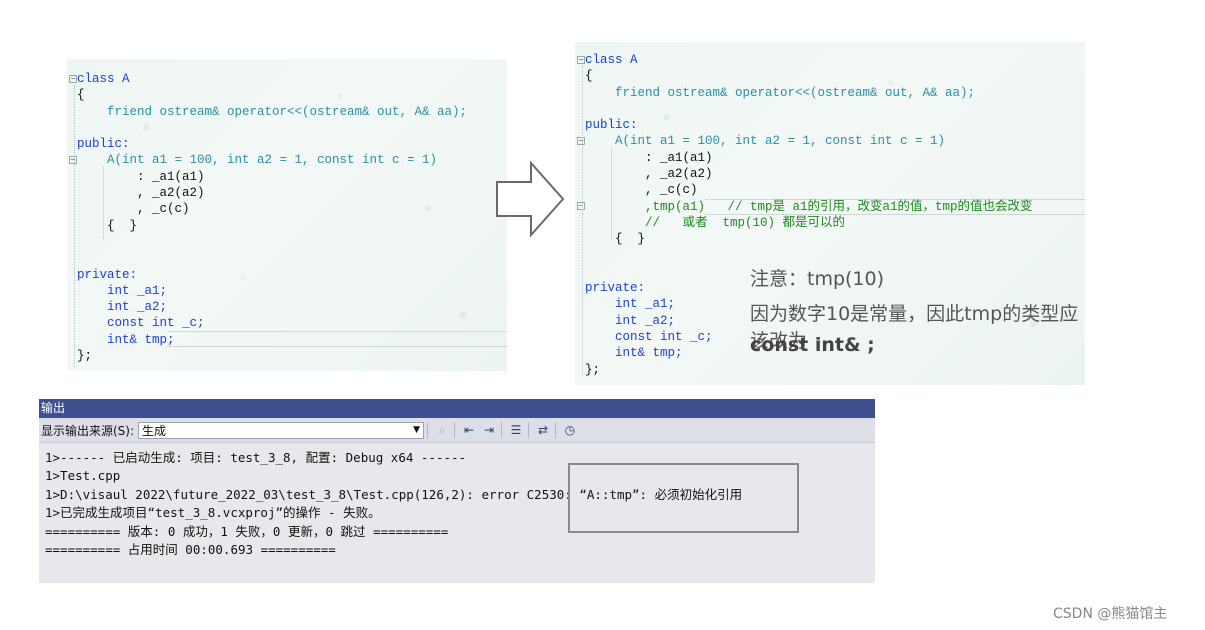  Describe the element at coordinates (809, 206) in the screenshot. I see `code-line: ,tmp(a1) // tmp是 a1的引用，改变a1的值，tmp的值也会改变` at that location.